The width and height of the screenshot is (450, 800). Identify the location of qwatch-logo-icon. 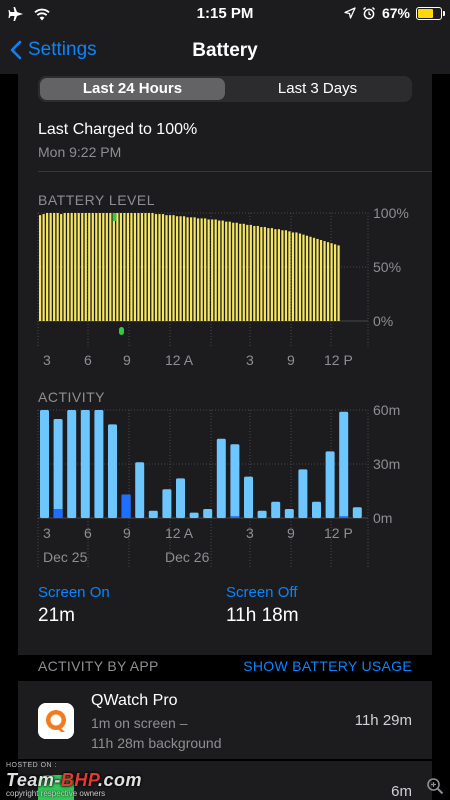
(56, 721).